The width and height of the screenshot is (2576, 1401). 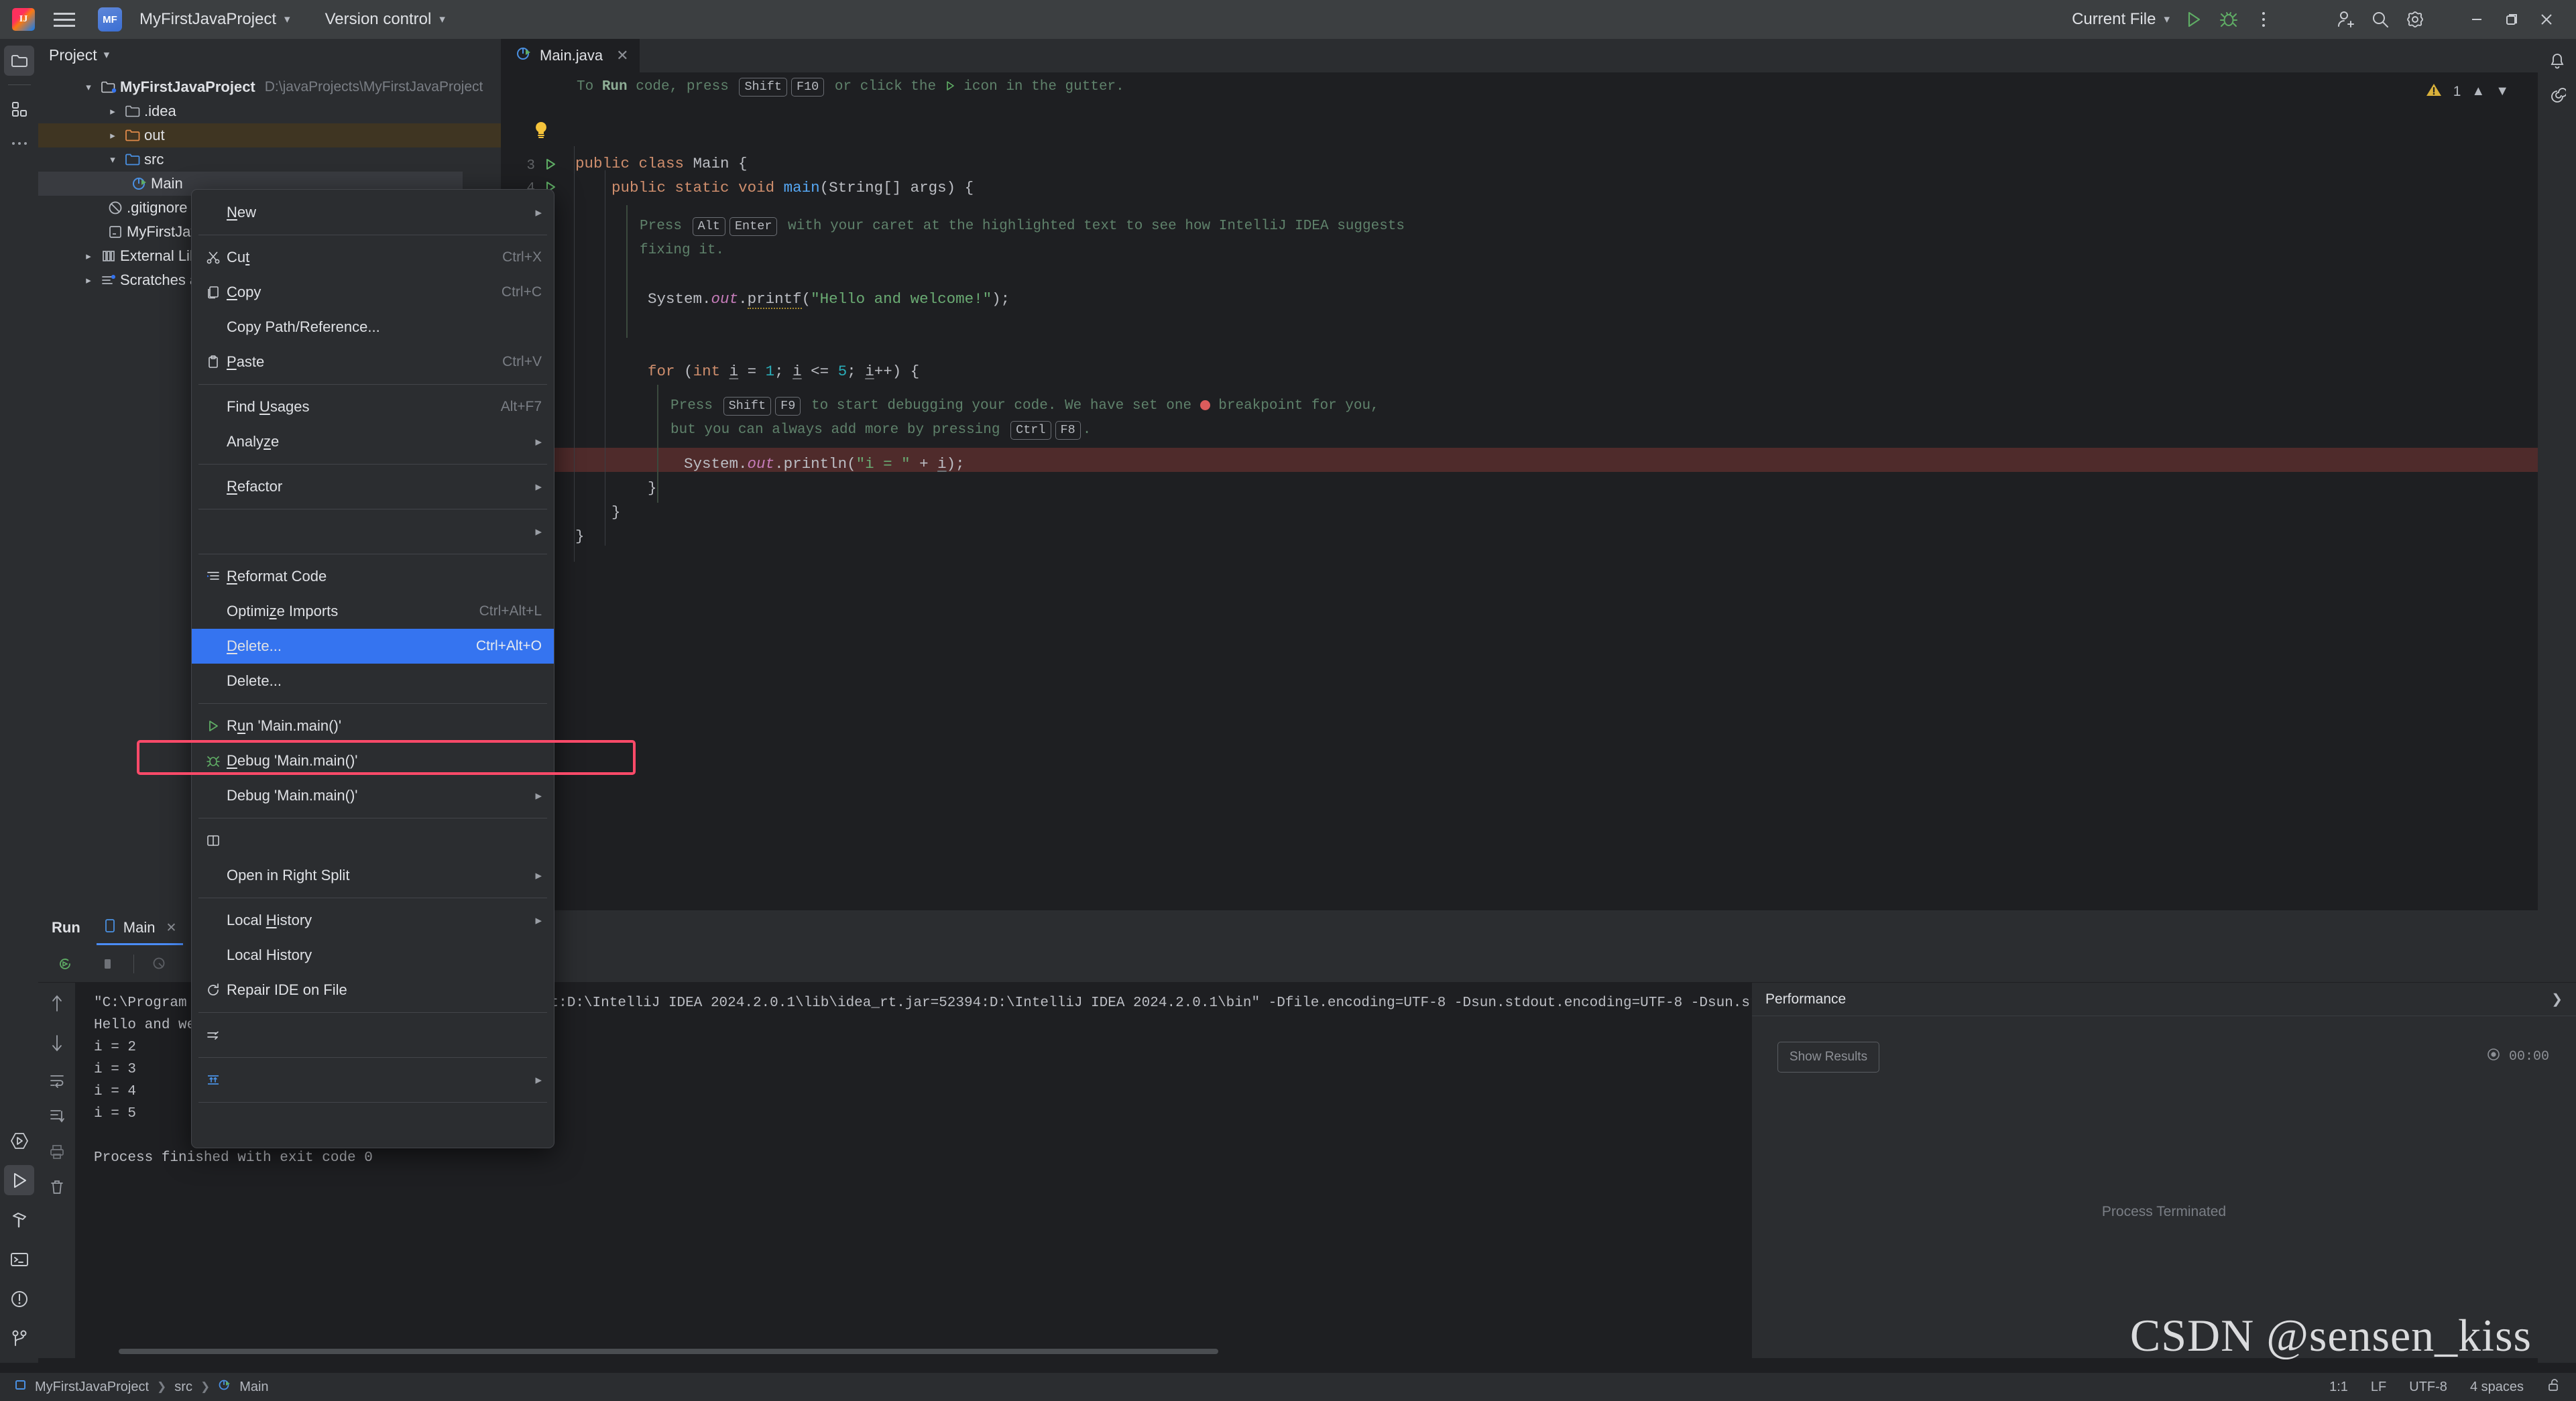 I want to click on chevron-down-icon: ▼, so click(x=2502, y=92).